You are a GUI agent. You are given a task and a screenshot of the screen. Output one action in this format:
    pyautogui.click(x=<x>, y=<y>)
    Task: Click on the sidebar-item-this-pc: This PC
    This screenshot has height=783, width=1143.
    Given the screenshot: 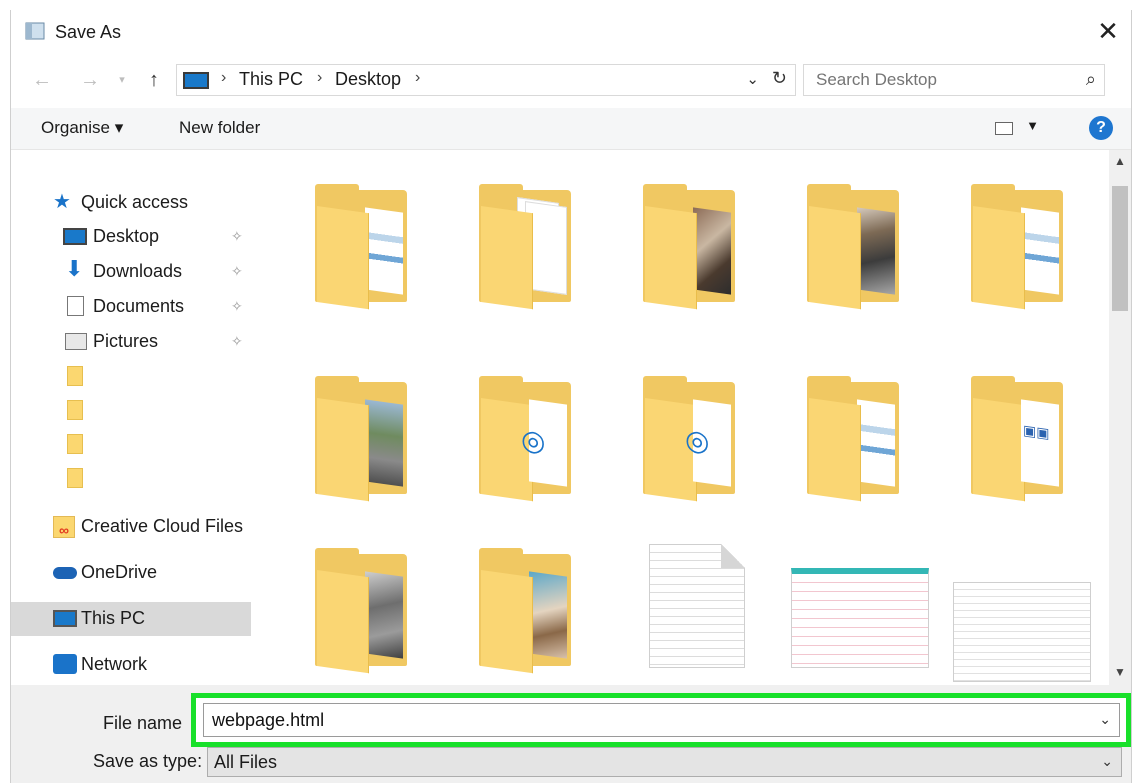 What is the action you would take?
    pyautogui.click(x=131, y=619)
    